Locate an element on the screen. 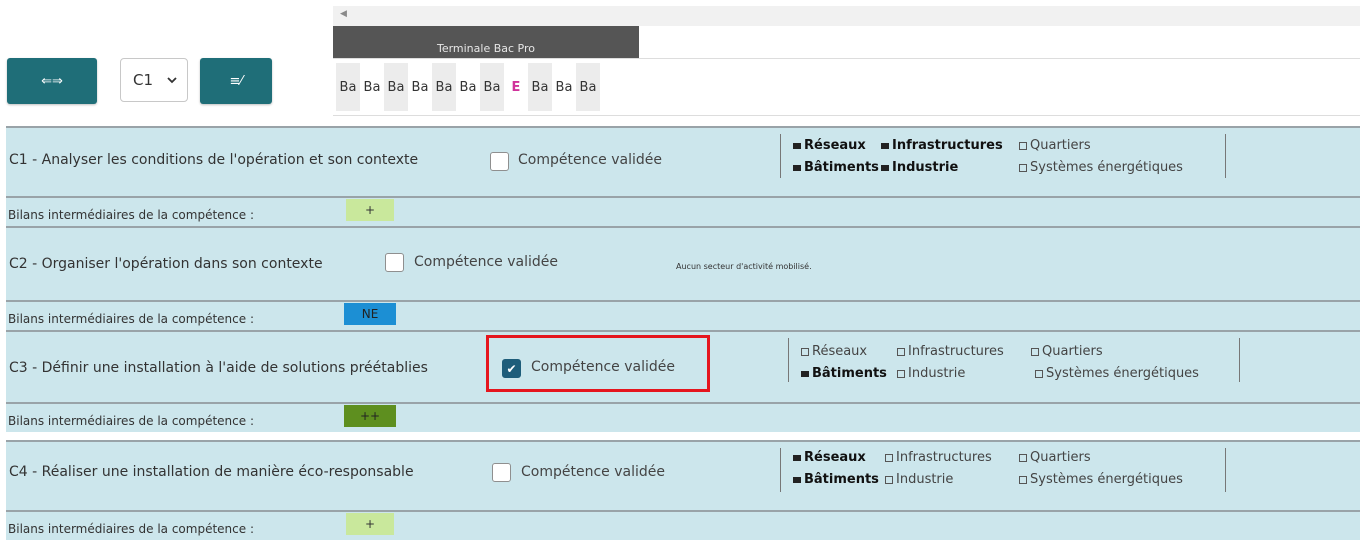 The height and width of the screenshot is (540, 1360). period-header: Terminale Bac Pro is located at coordinates (486, 42).